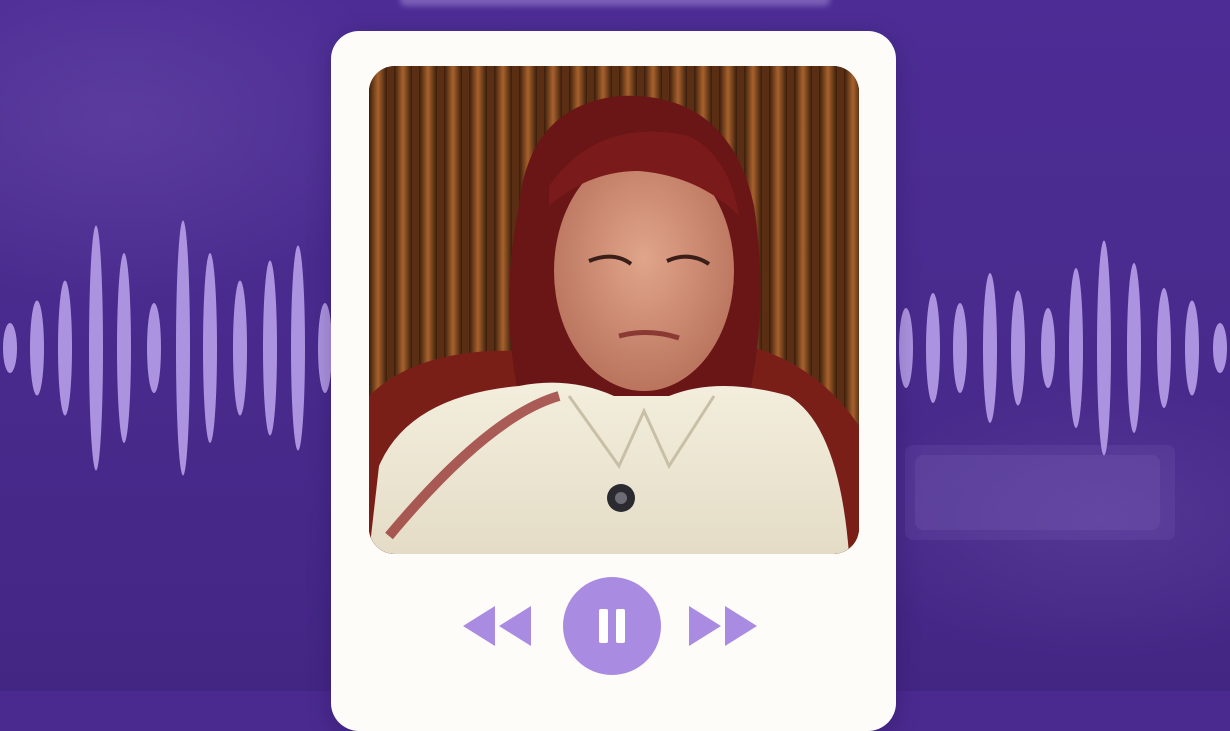 The image size is (1230, 731). I want to click on pause-button, so click(612, 626).